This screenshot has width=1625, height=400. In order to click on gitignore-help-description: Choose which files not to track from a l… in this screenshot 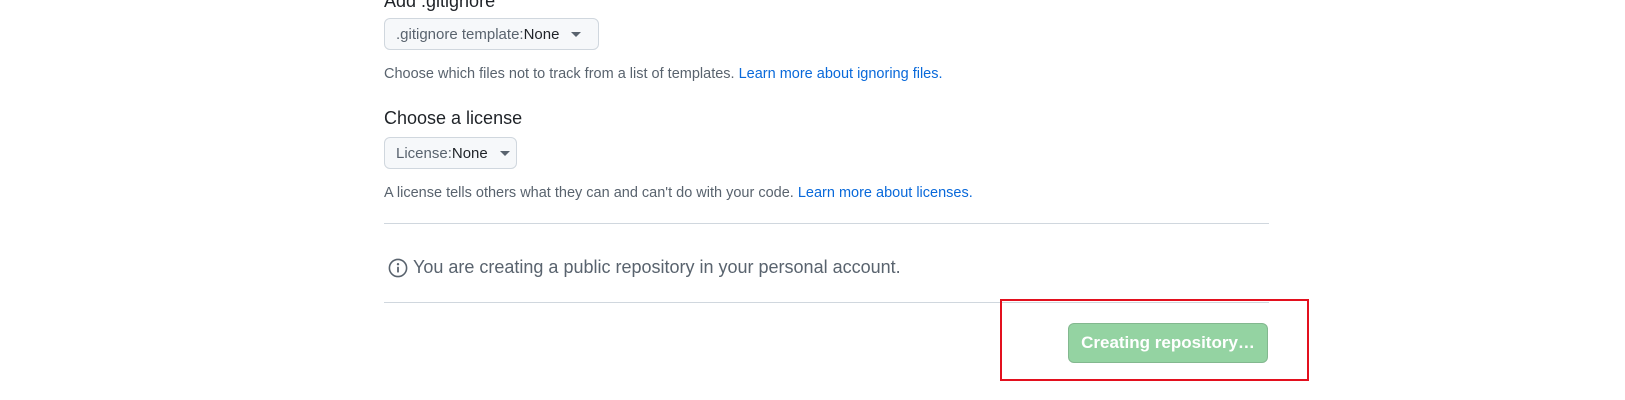, I will do `click(561, 74)`.